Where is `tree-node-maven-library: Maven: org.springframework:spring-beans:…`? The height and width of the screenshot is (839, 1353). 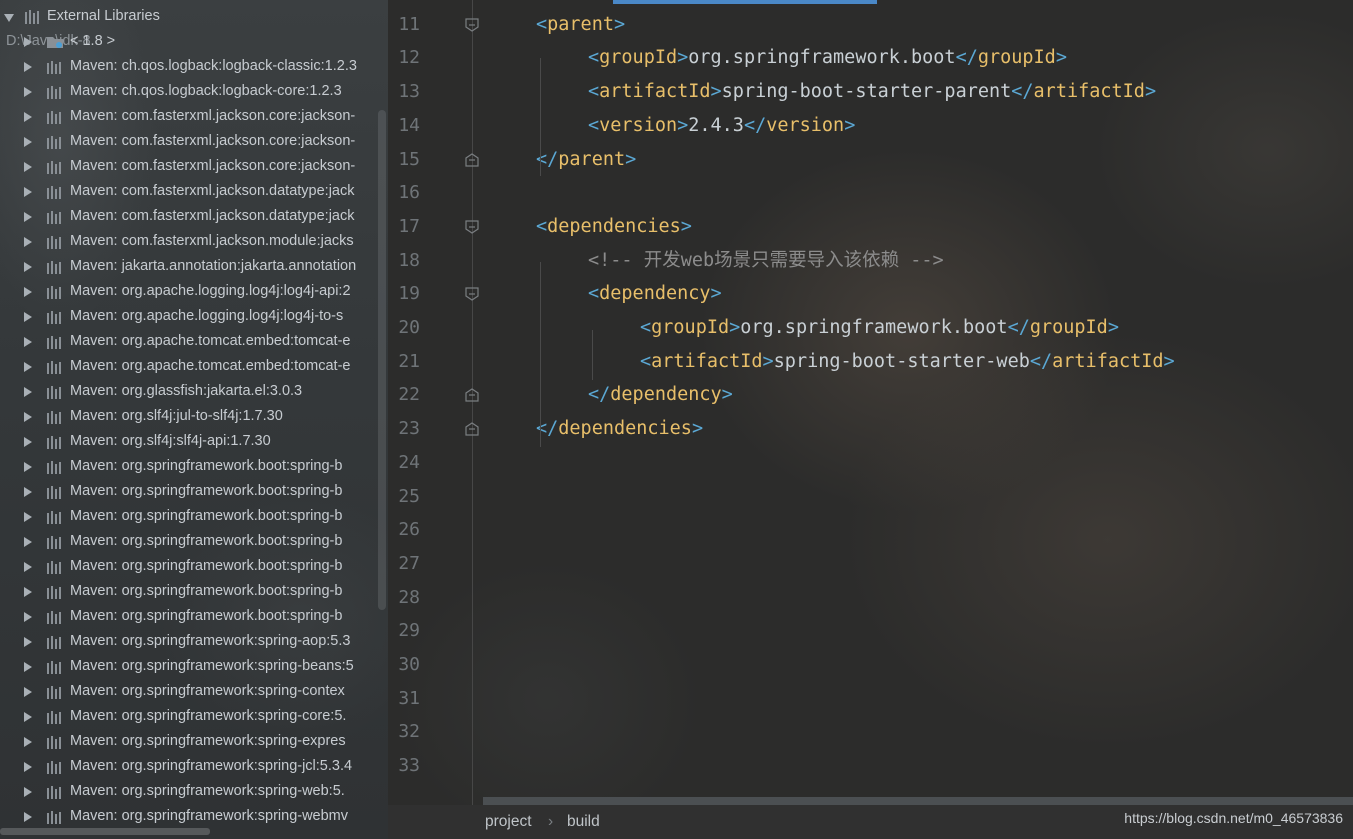
tree-node-maven-library: Maven: org.springframework:spring-beans:… is located at coordinates (194, 666).